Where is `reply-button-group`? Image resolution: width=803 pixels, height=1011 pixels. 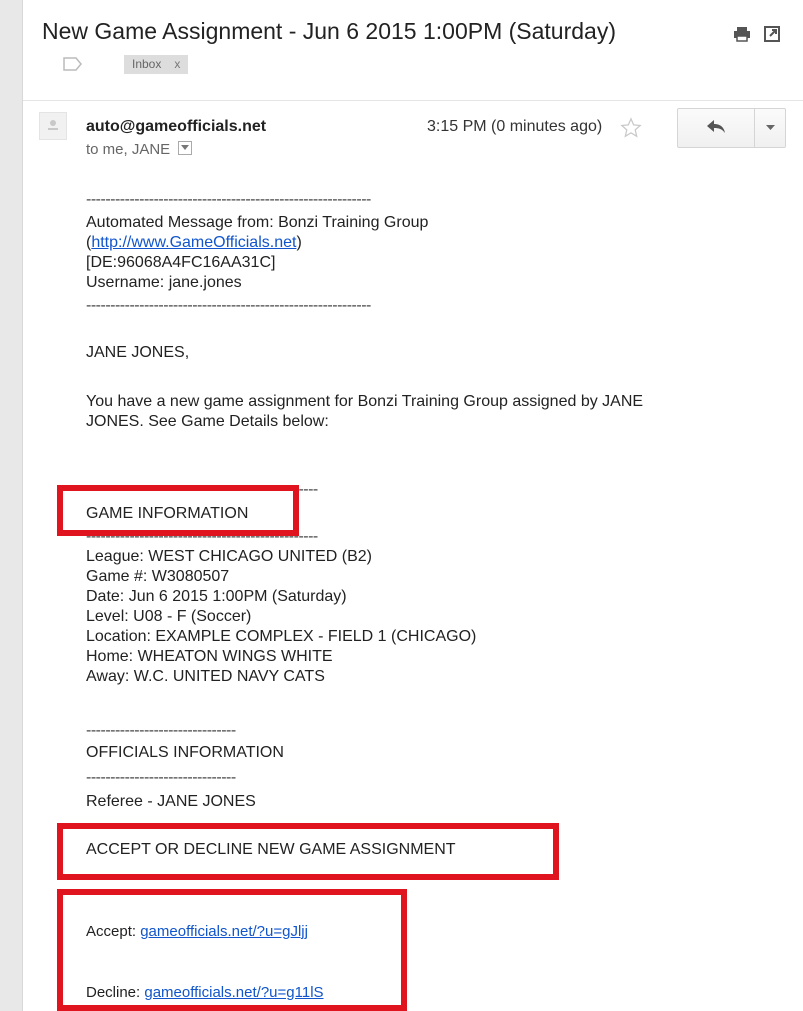 reply-button-group is located at coordinates (731, 128).